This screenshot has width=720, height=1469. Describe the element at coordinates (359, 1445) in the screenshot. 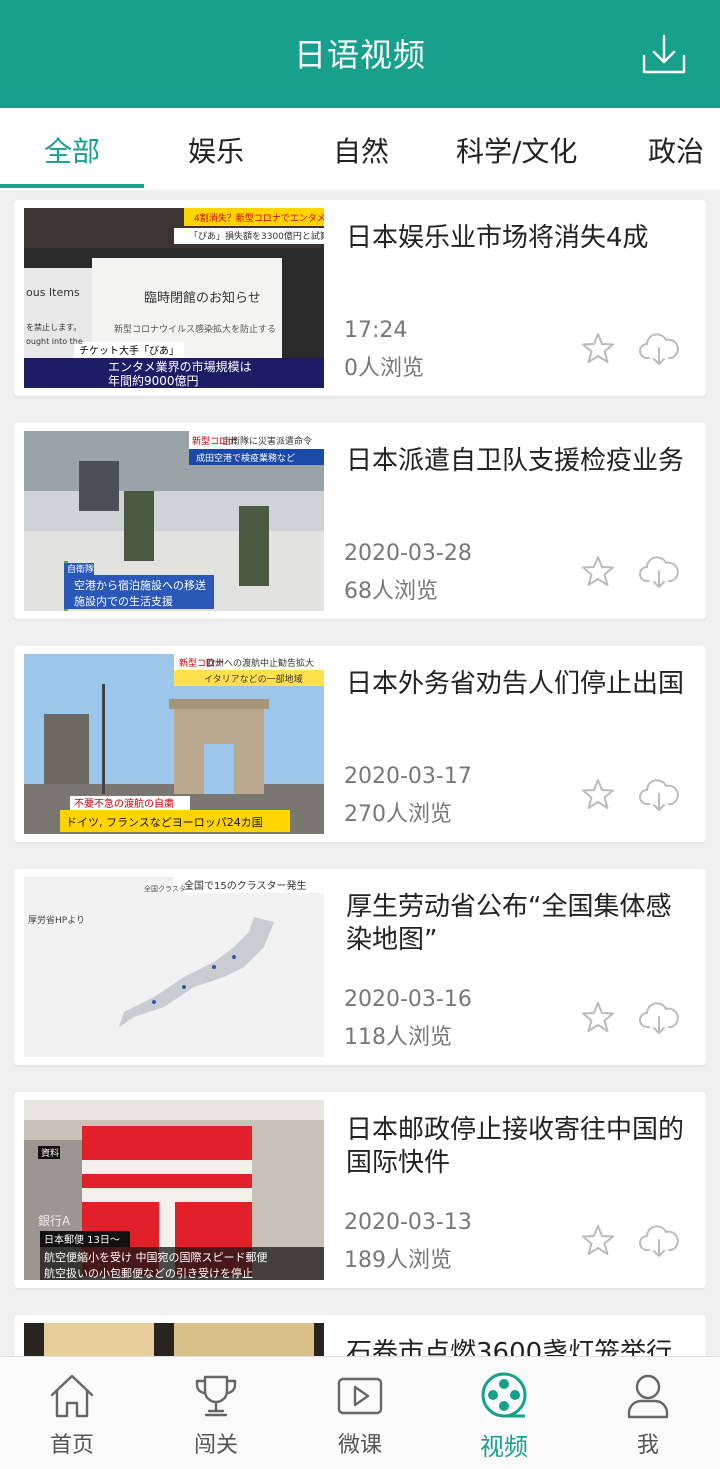

I see `nav-label: 微课` at that location.